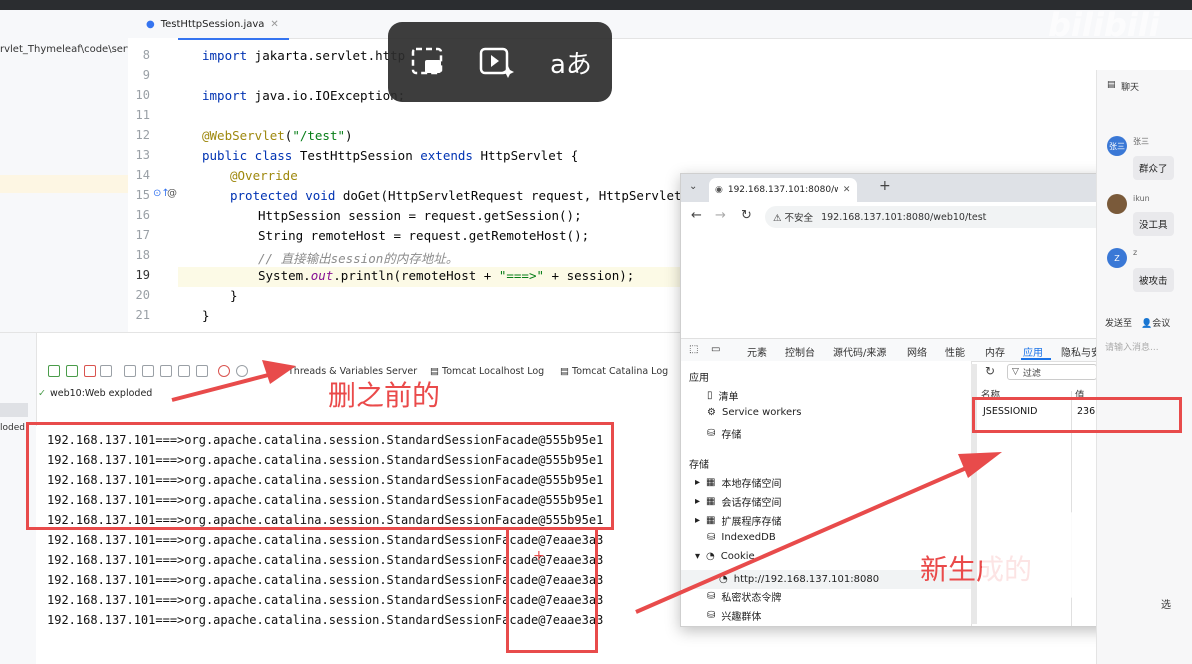 This screenshot has width=1192, height=664. I want to click on arrow-to-run-tabs, so click(233, 381).